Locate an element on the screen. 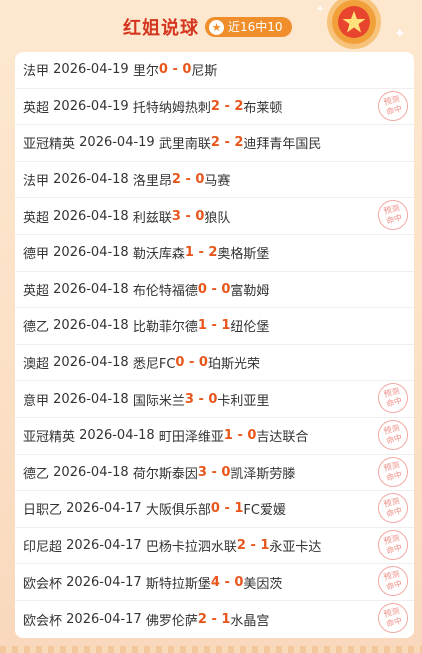  match-row: 德乙 2026-04-18 荷尔斯泰因 3 - 0 凯泽斯劳滕 预测 命中 is located at coordinates (214, 472).